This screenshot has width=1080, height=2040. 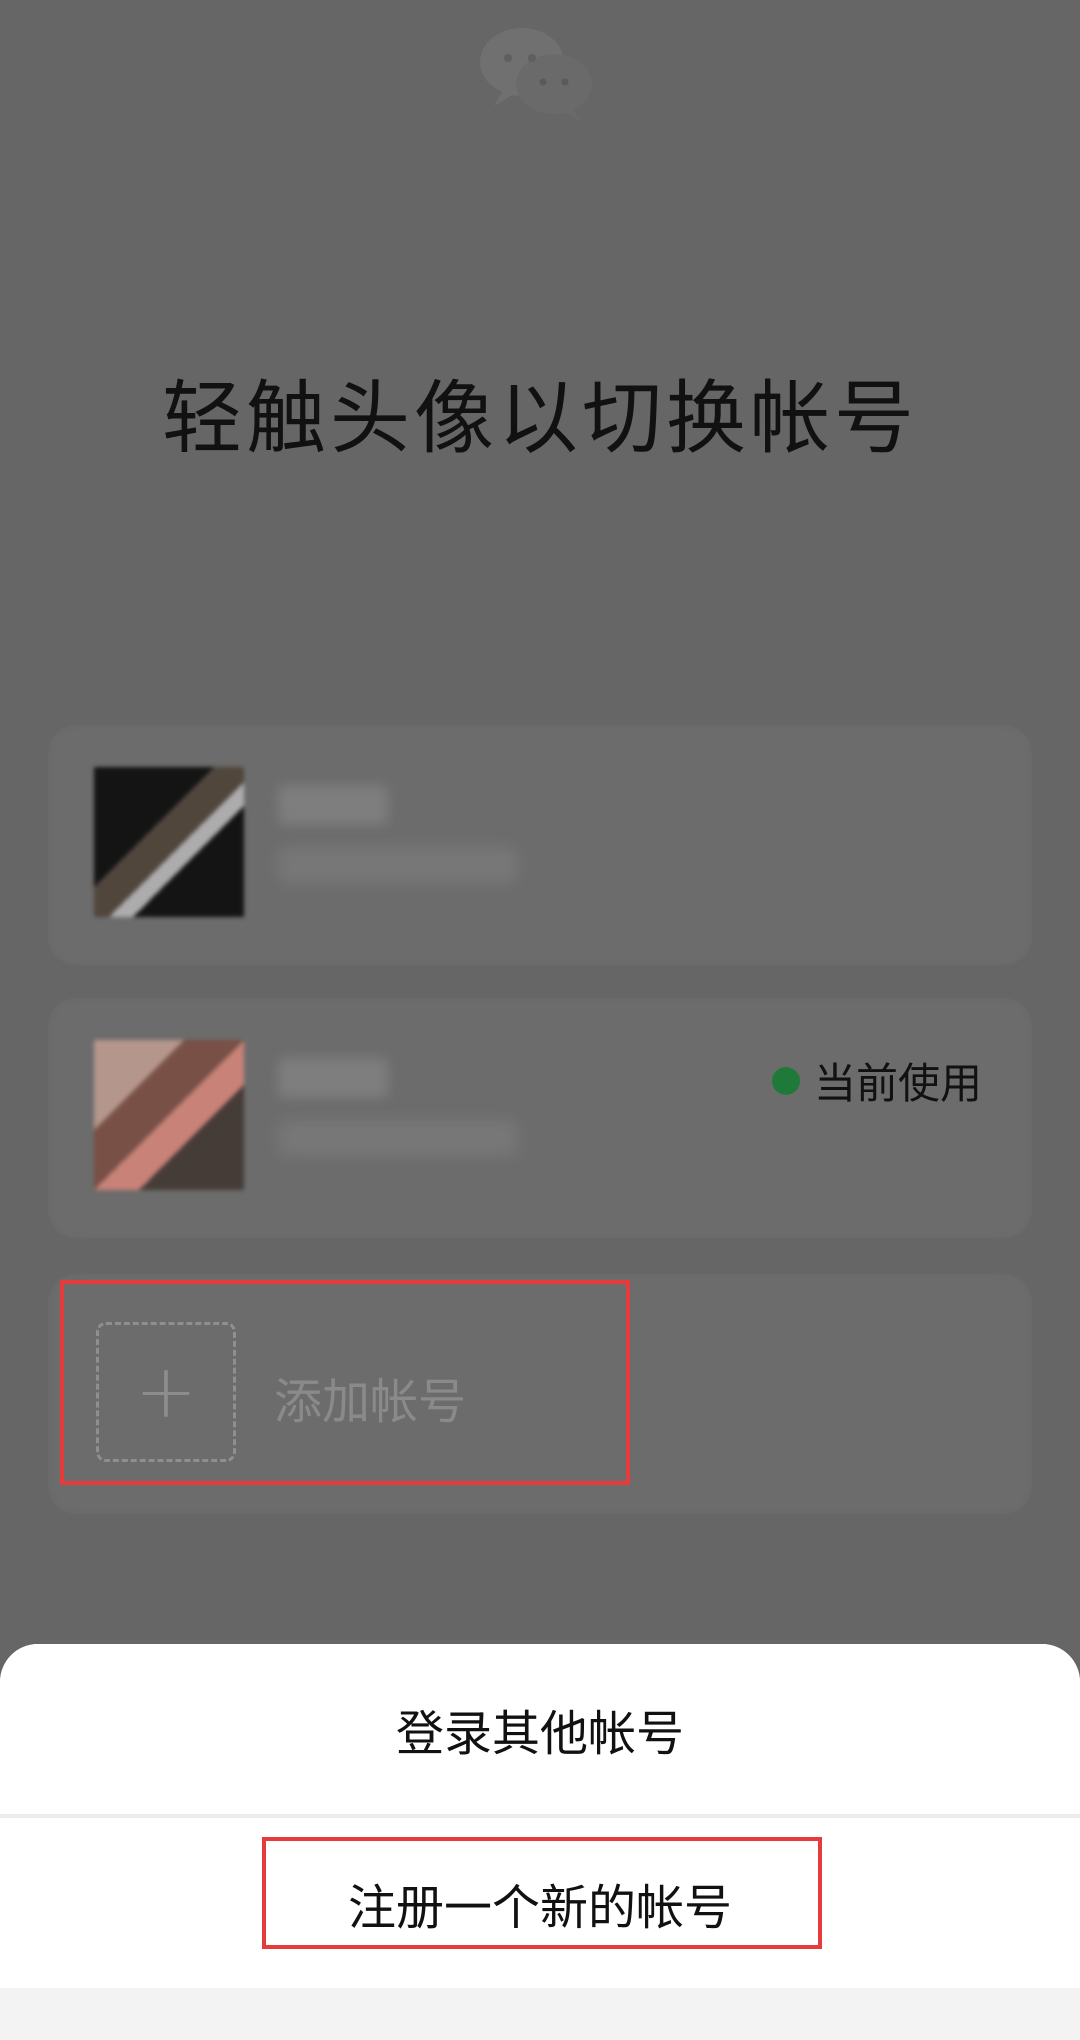 I want to click on account-card, so click(x=540, y=845).